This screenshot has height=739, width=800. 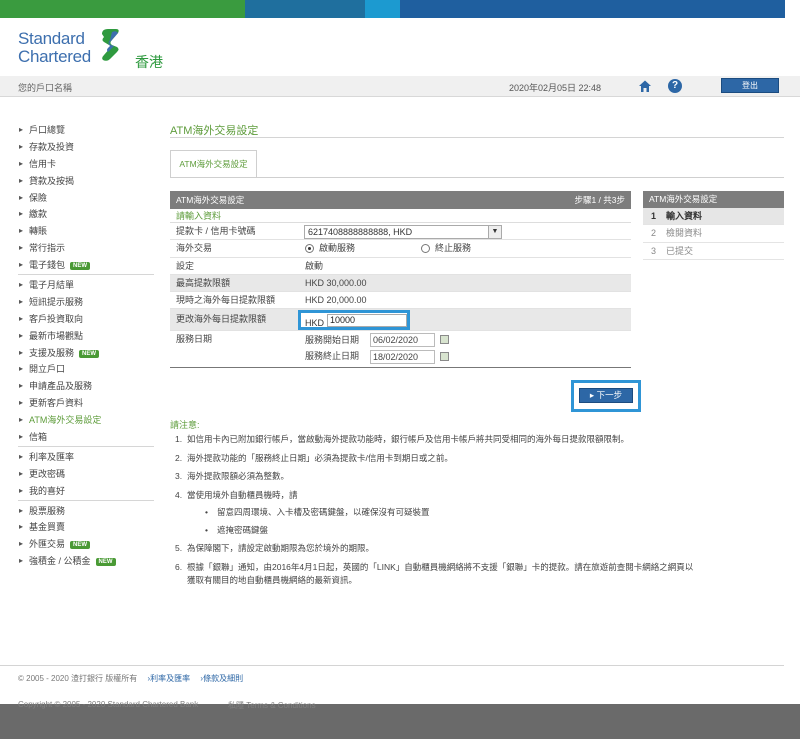 I want to click on sidebar-item-label: 存款及投資, so click(x=52, y=146).